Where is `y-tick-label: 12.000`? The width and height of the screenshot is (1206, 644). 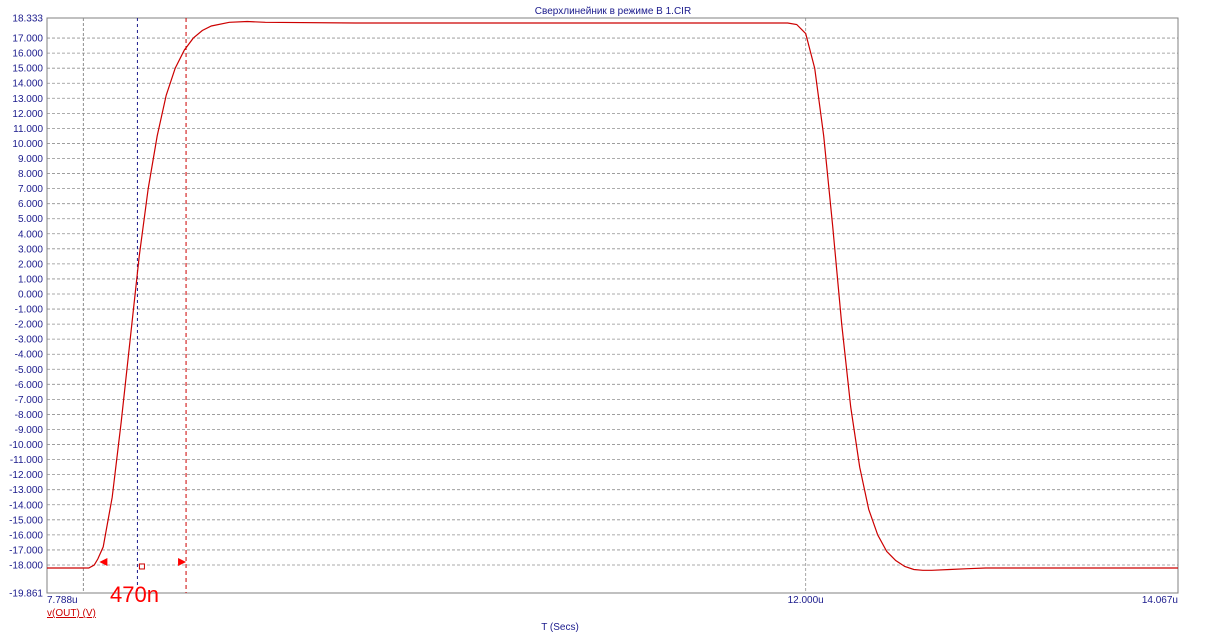 y-tick-label: 12.000 is located at coordinates (27, 114).